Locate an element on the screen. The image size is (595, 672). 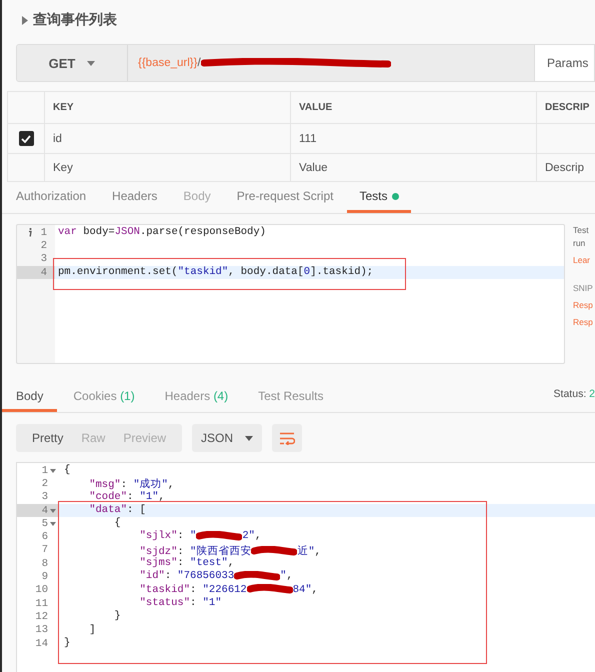
value-cell: 111 is located at coordinates (413, 138).